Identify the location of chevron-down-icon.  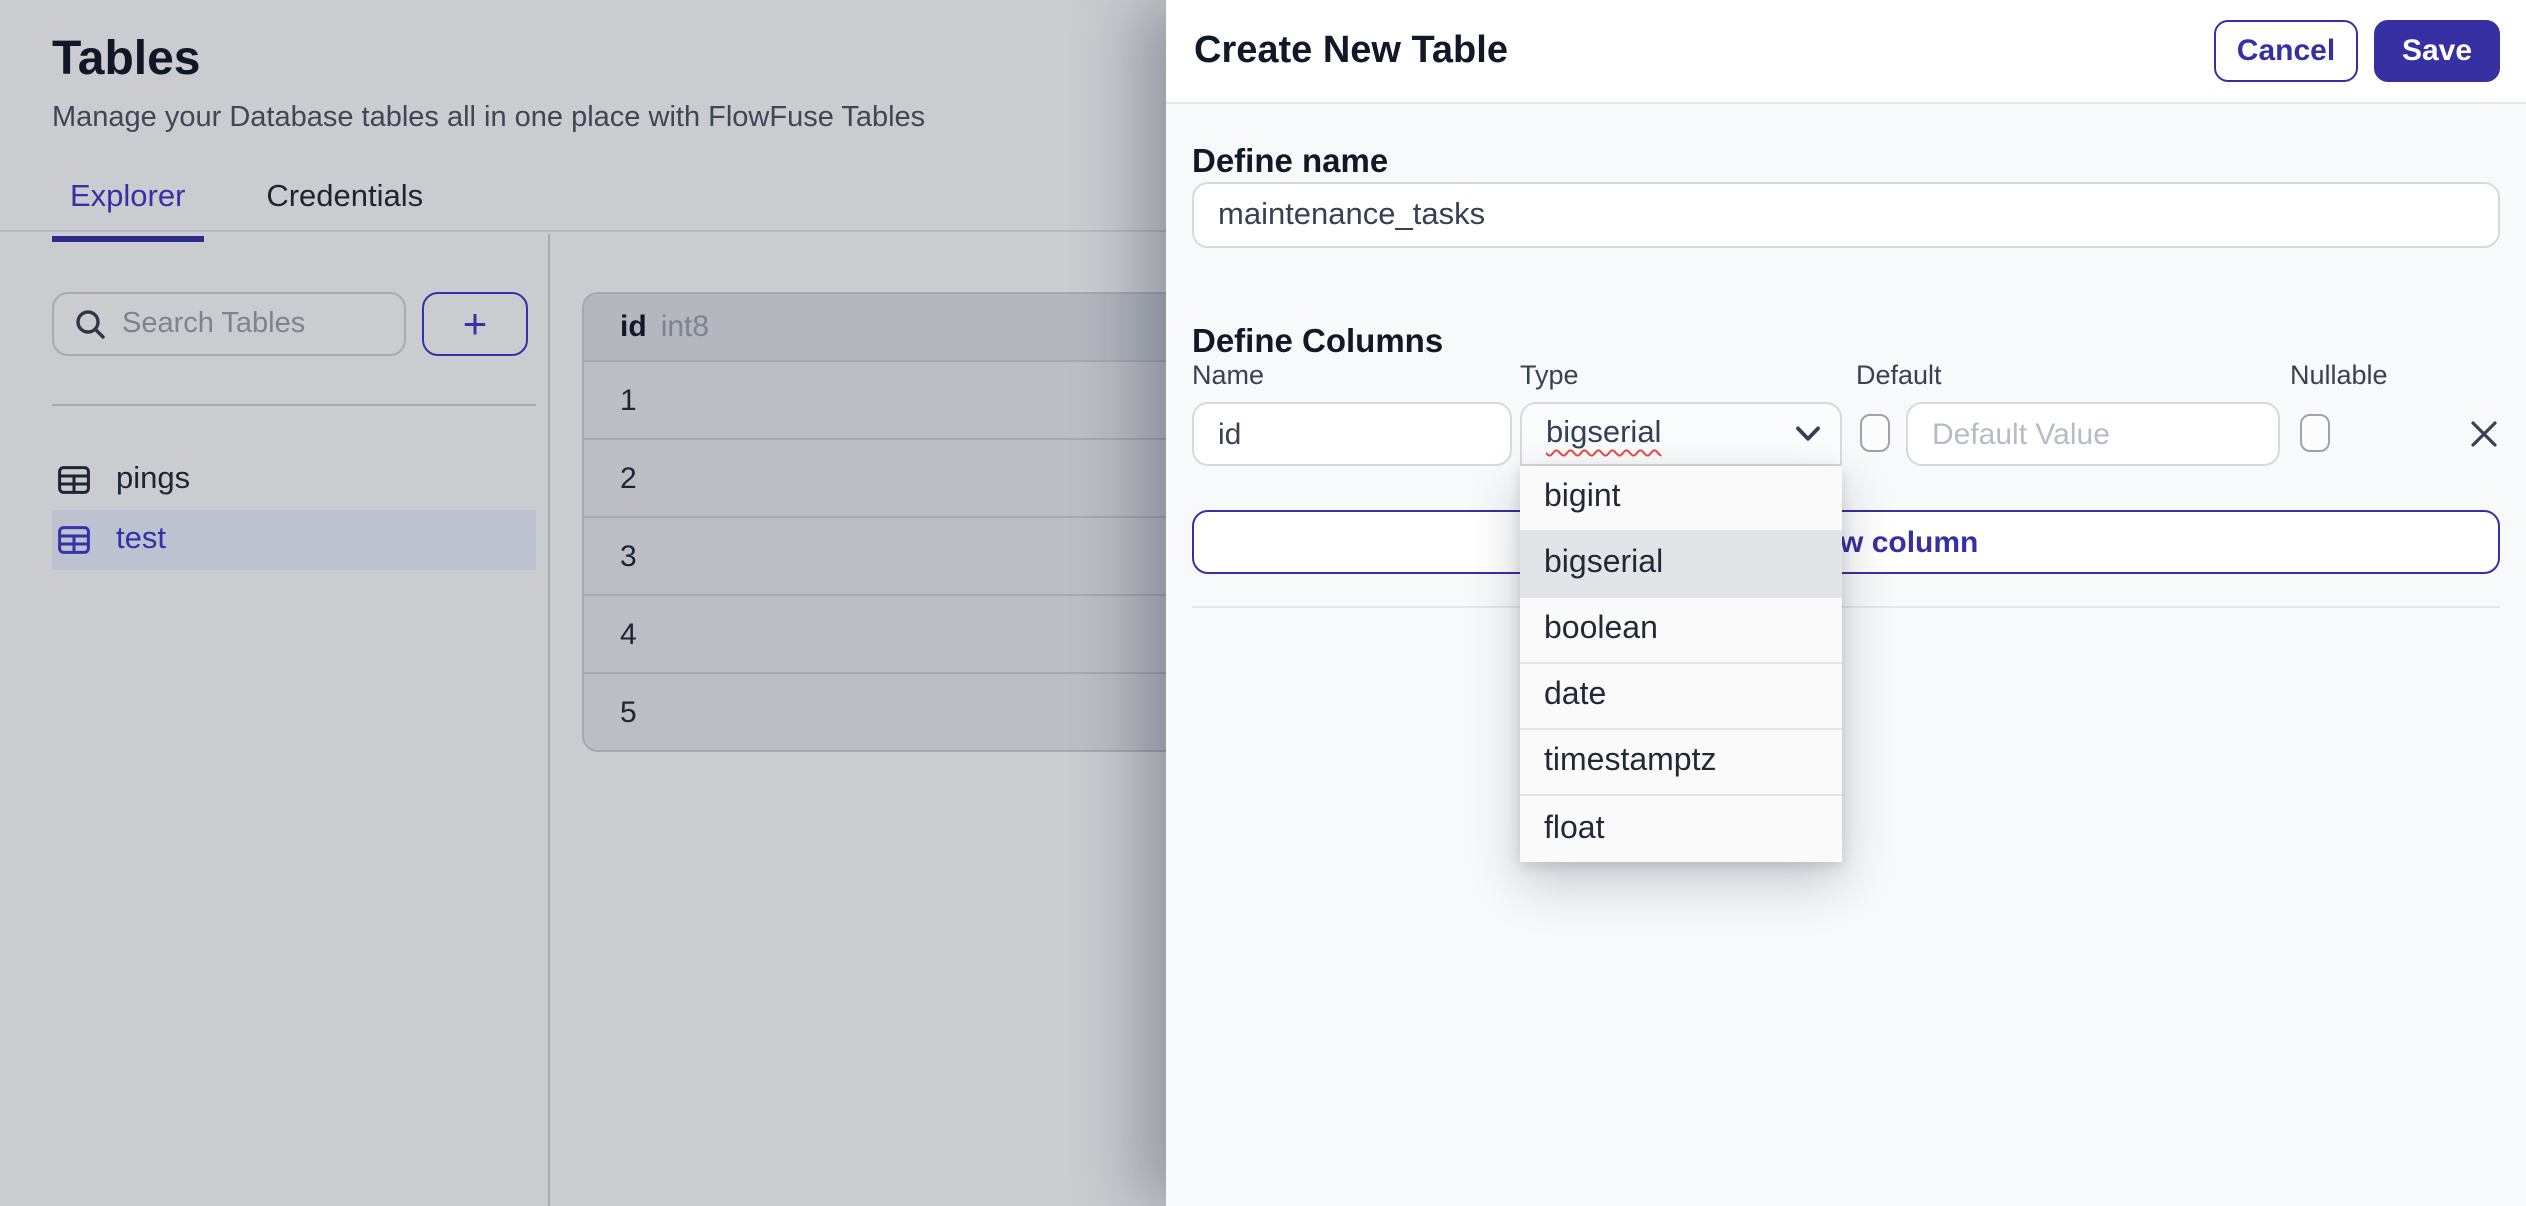
(1808, 433).